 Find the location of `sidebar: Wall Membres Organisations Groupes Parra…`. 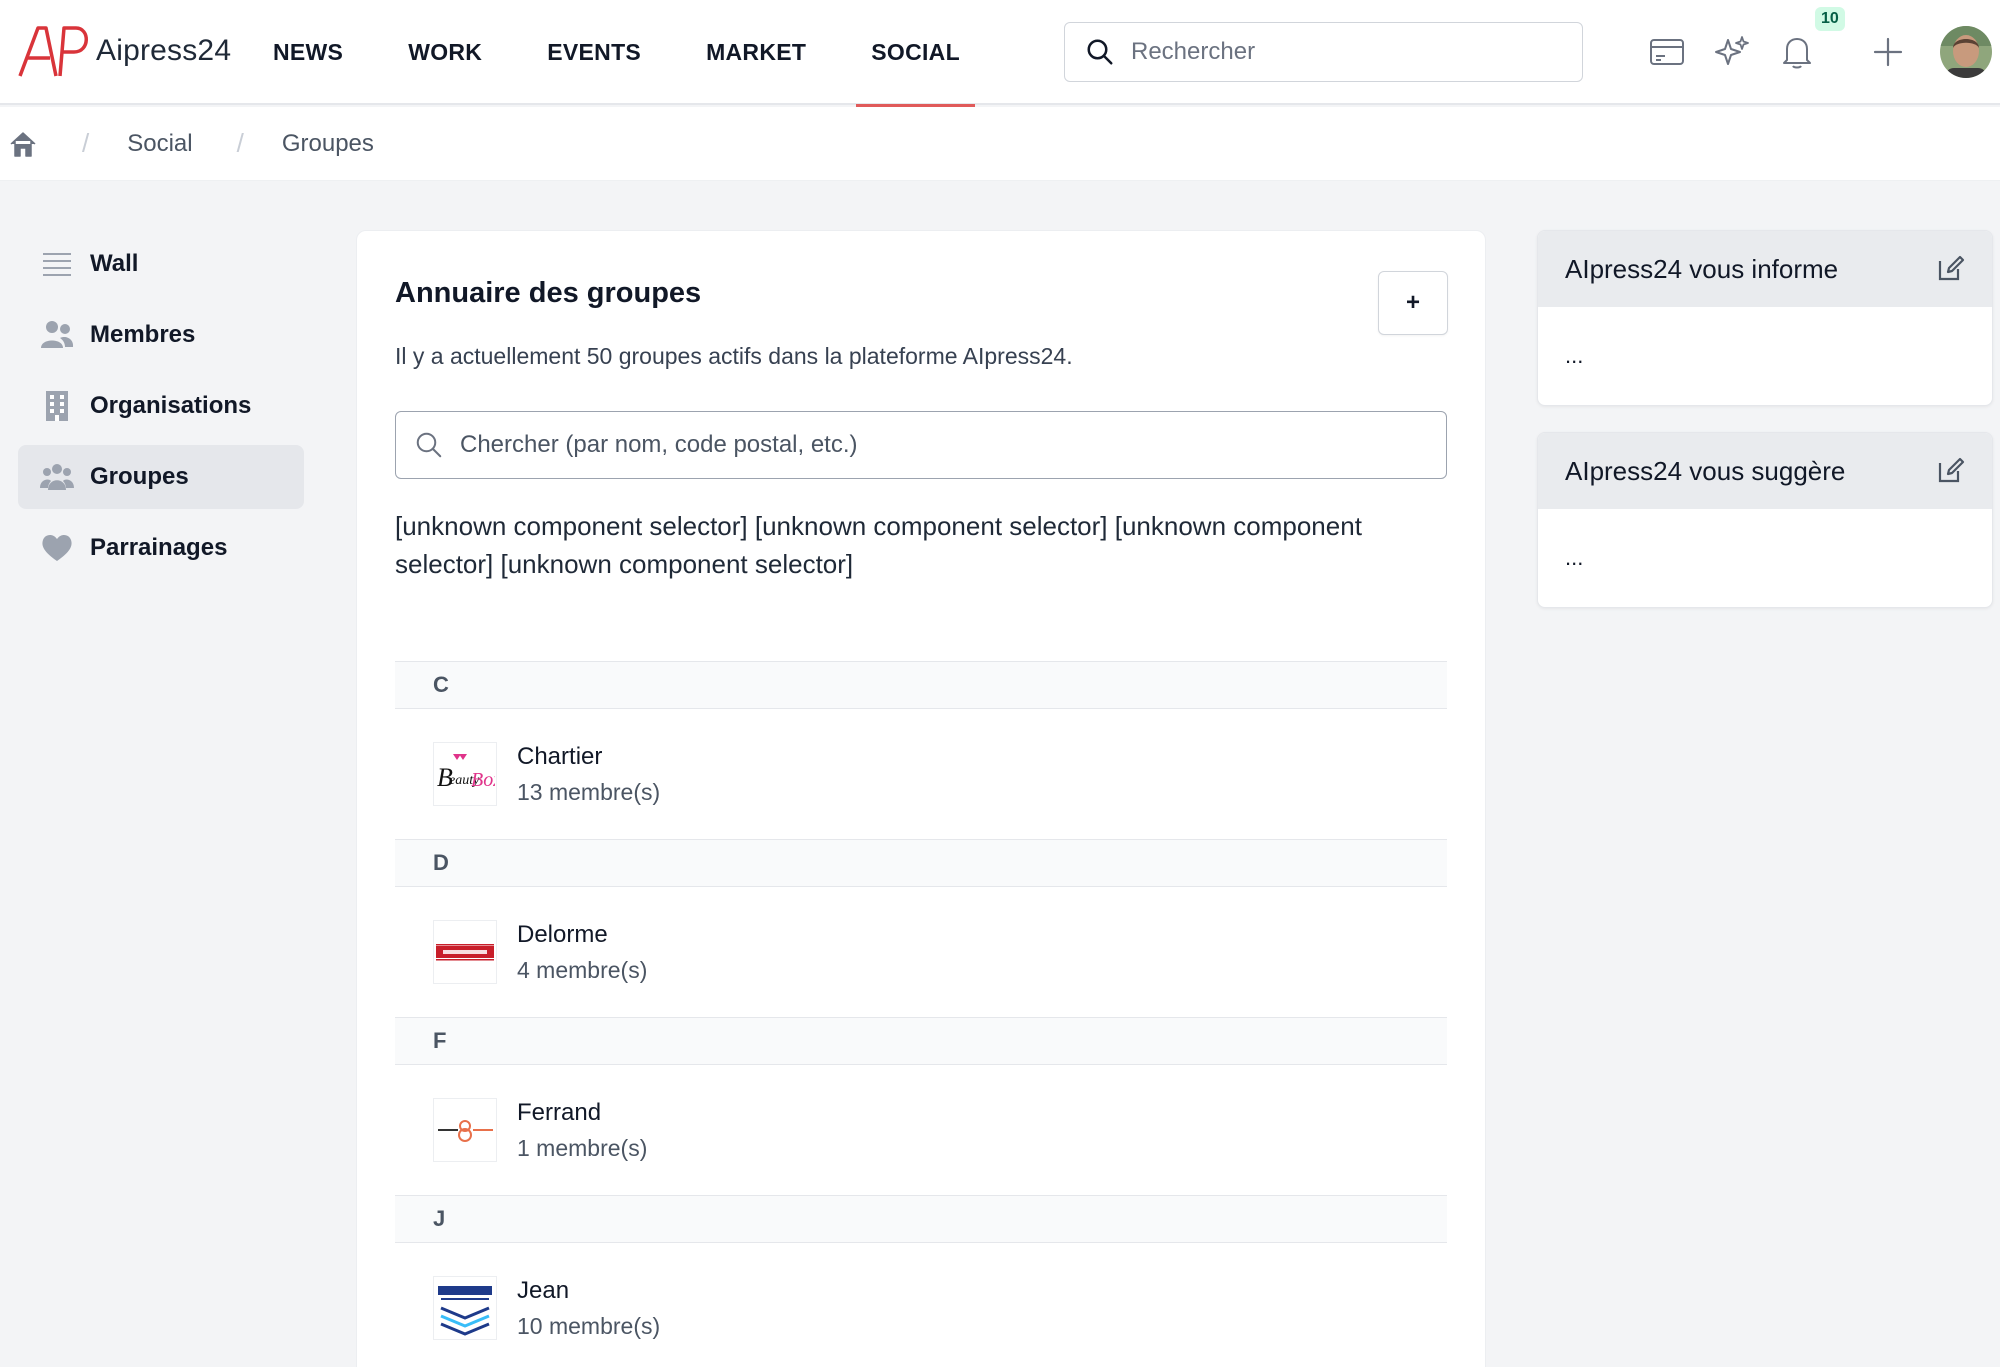

sidebar: Wall Membres Organisations Groupes Parra… is located at coordinates (161, 409).